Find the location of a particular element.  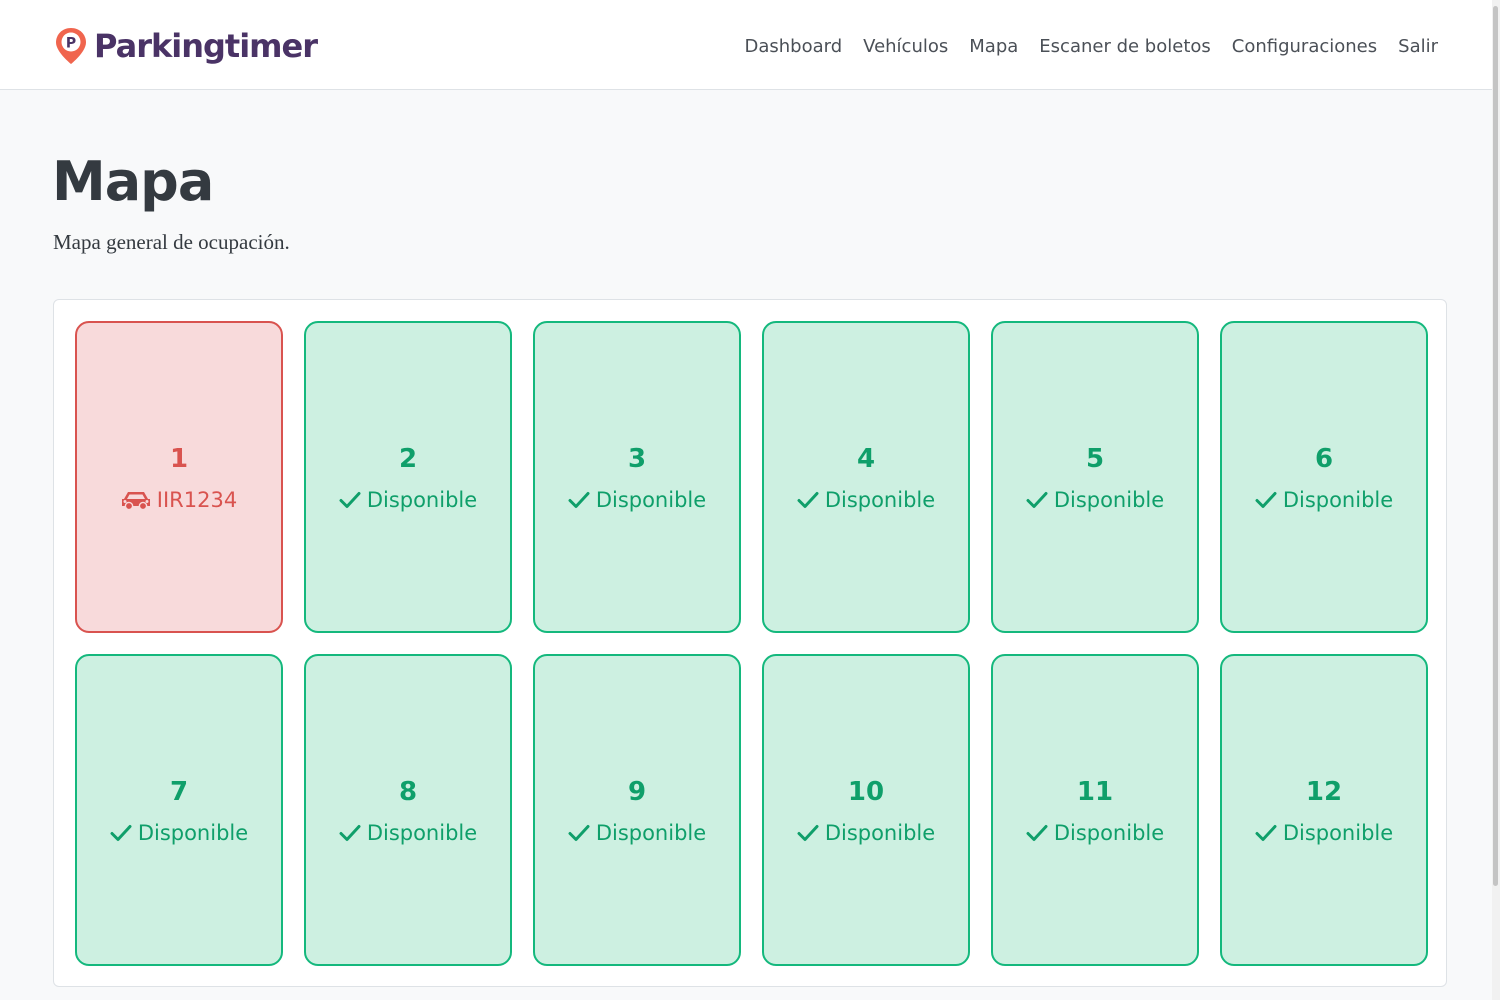

brand-name: Parkingtimer is located at coordinates (206, 46).